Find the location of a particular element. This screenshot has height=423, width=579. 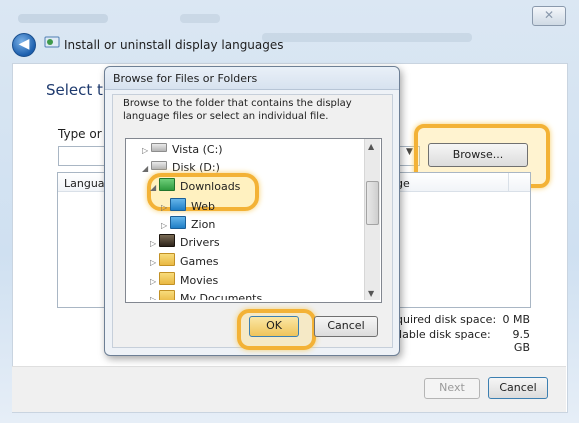

required-space-value: 0 MB is located at coordinates (516, 319).